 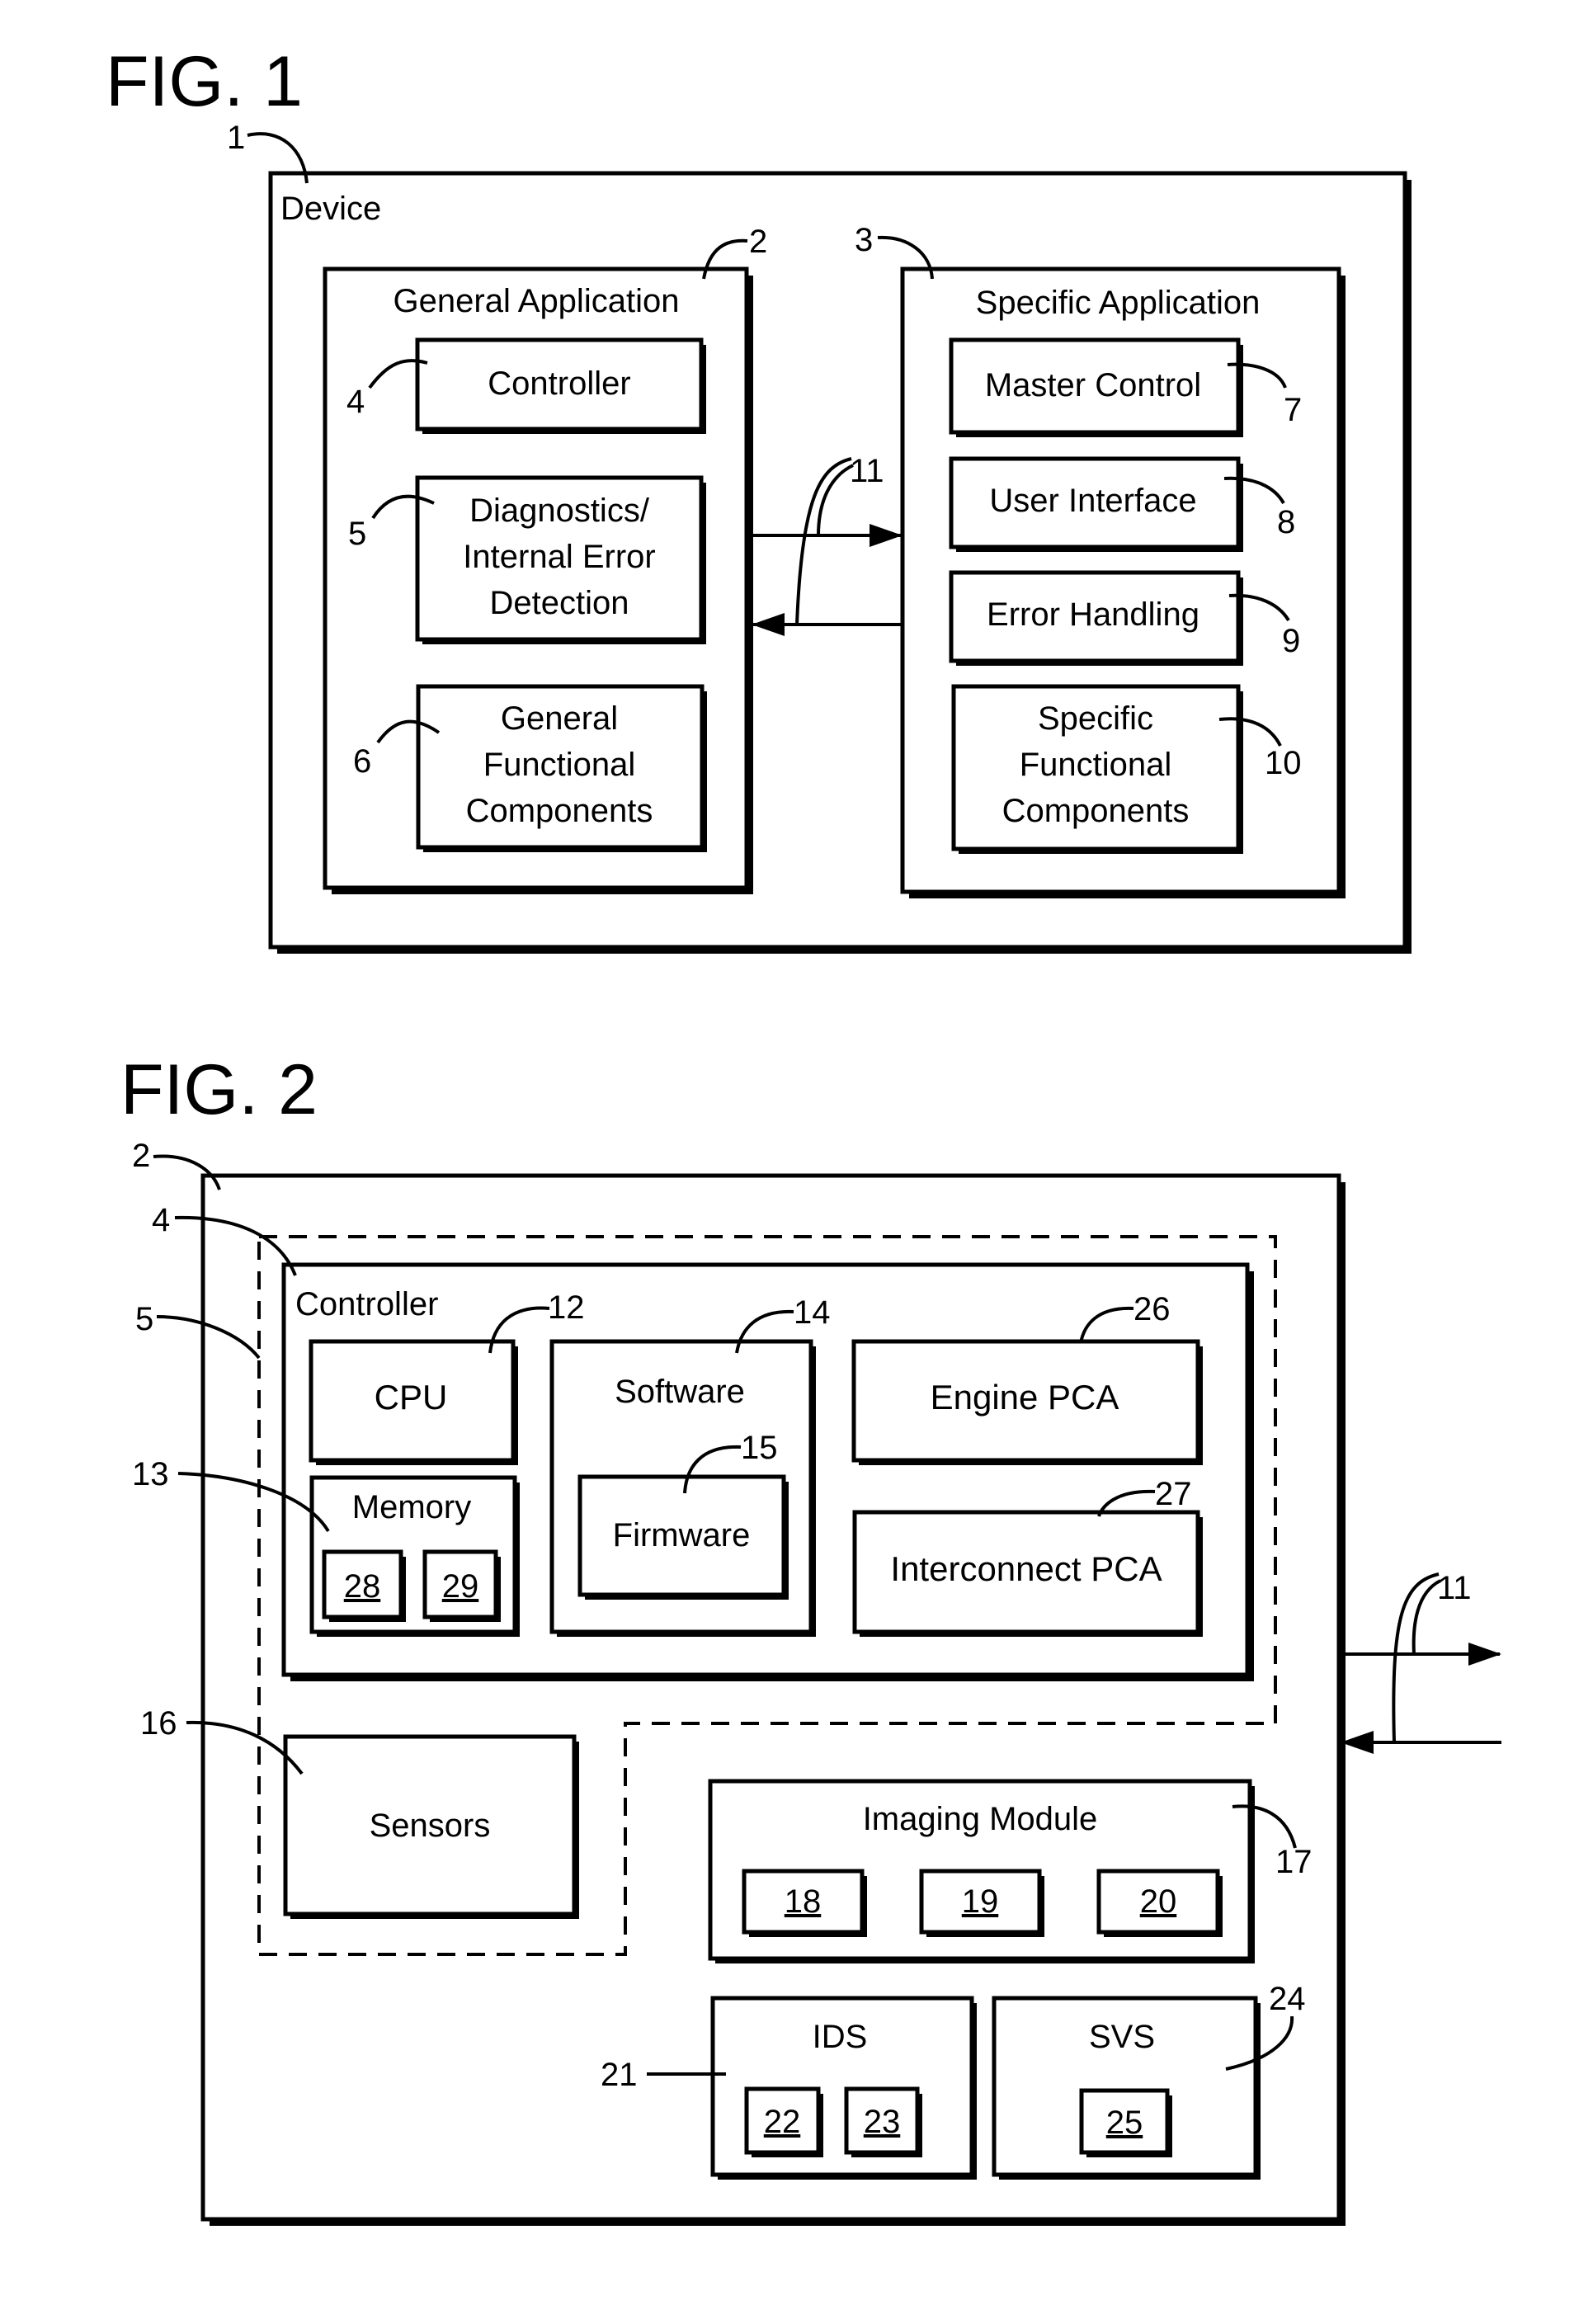 I want to click on user-interface-label: User Interface, so click(x=1092, y=501).